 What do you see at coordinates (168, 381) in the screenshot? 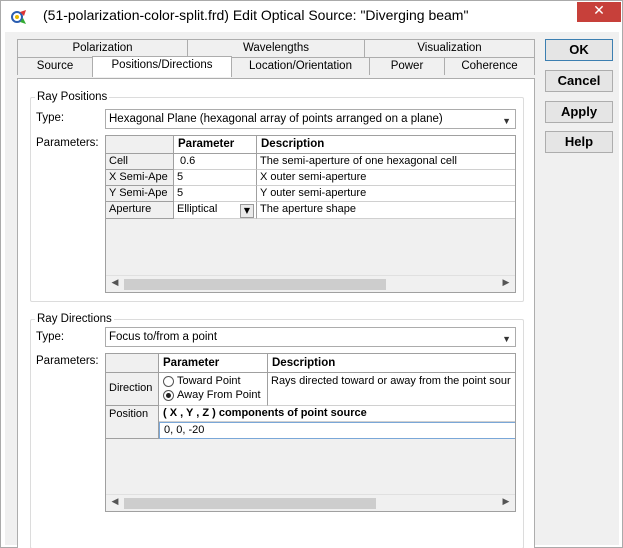
I see `toward-point-radio` at bounding box center [168, 381].